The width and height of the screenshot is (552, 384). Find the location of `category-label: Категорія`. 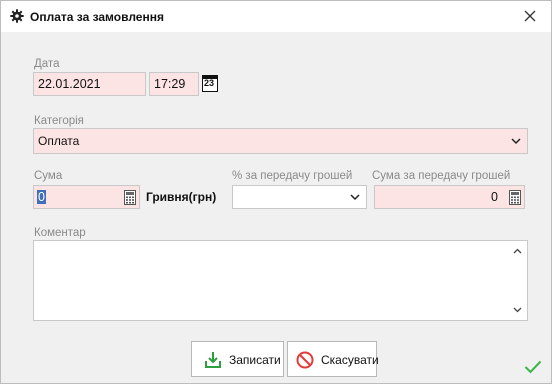

category-label: Категорія is located at coordinates (59, 121).